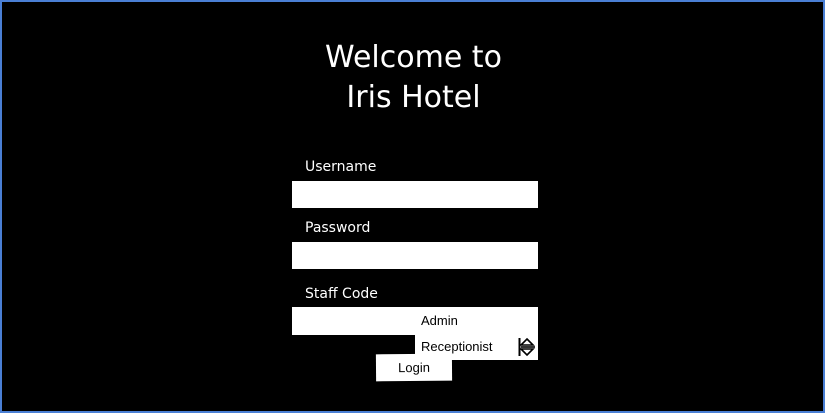 This screenshot has width=825, height=413. I want to click on username-label: Username, so click(341, 167).